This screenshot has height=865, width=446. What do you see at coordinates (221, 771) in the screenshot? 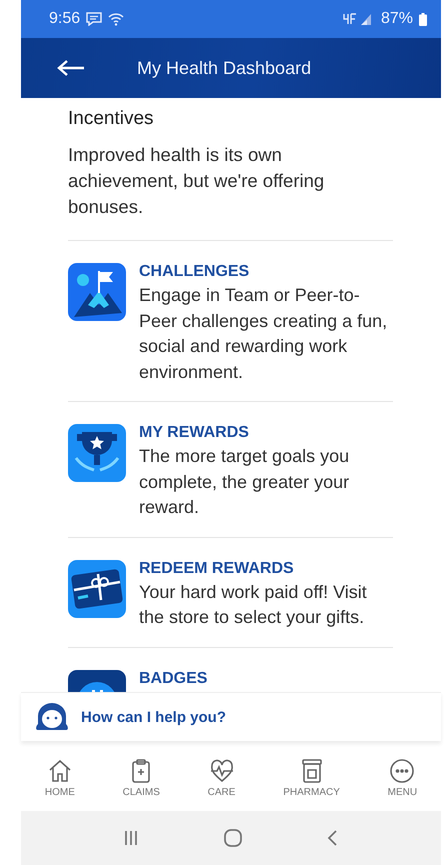
I see `heart-pulse-icon` at bounding box center [221, 771].